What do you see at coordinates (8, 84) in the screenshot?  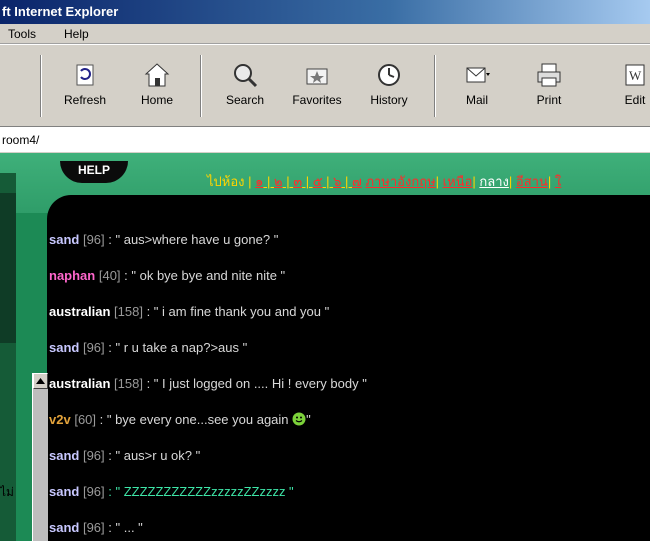 I see `stop-button: p` at bounding box center [8, 84].